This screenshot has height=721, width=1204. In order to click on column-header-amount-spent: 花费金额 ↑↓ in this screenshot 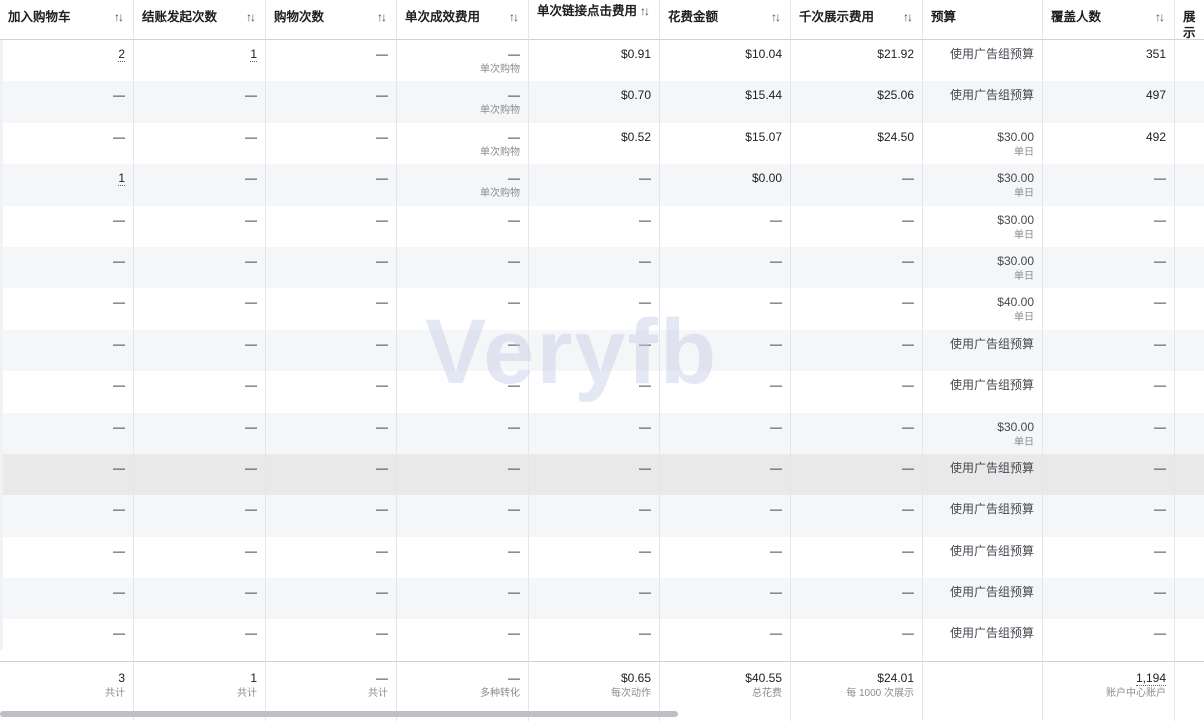, I will do `click(725, 20)`.